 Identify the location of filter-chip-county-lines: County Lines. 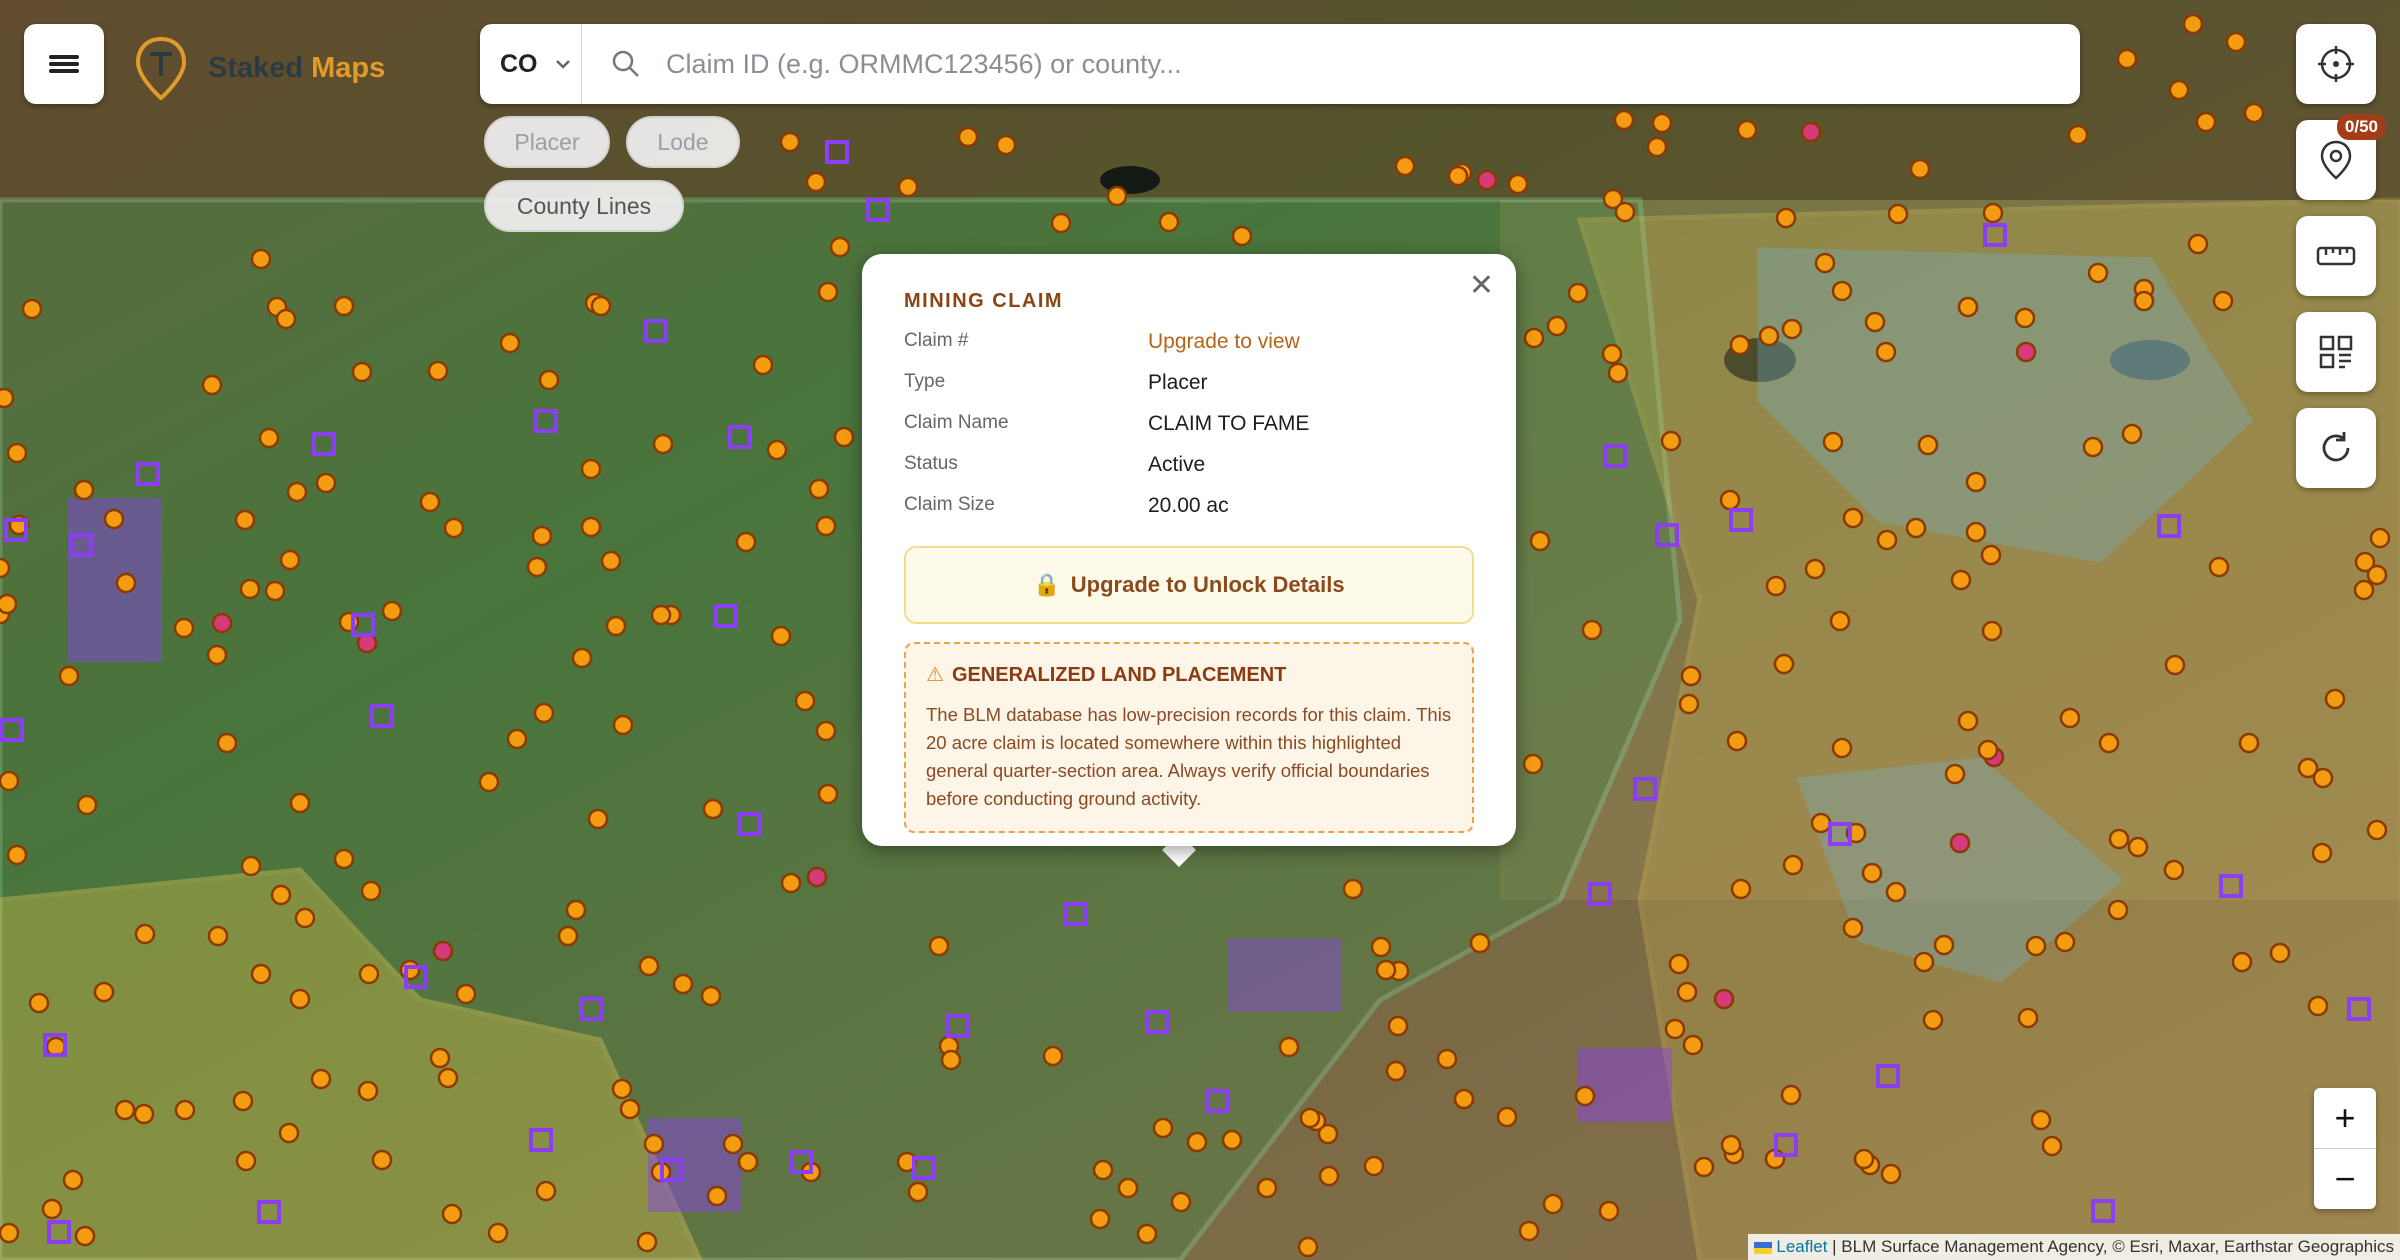
(584, 206).